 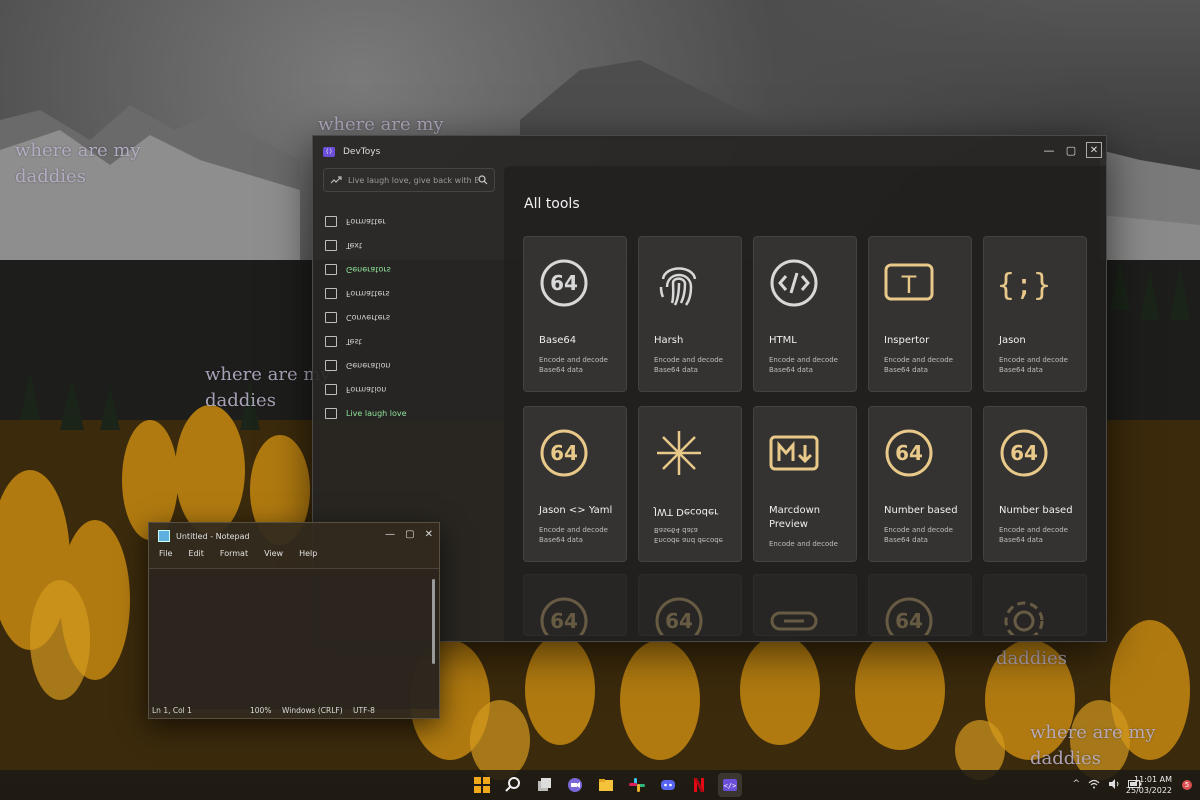 What do you see at coordinates (172, 710) in the screenshot?
I see `cursor-position: Ln 1, Col 1` at bounding box center [172, 710].